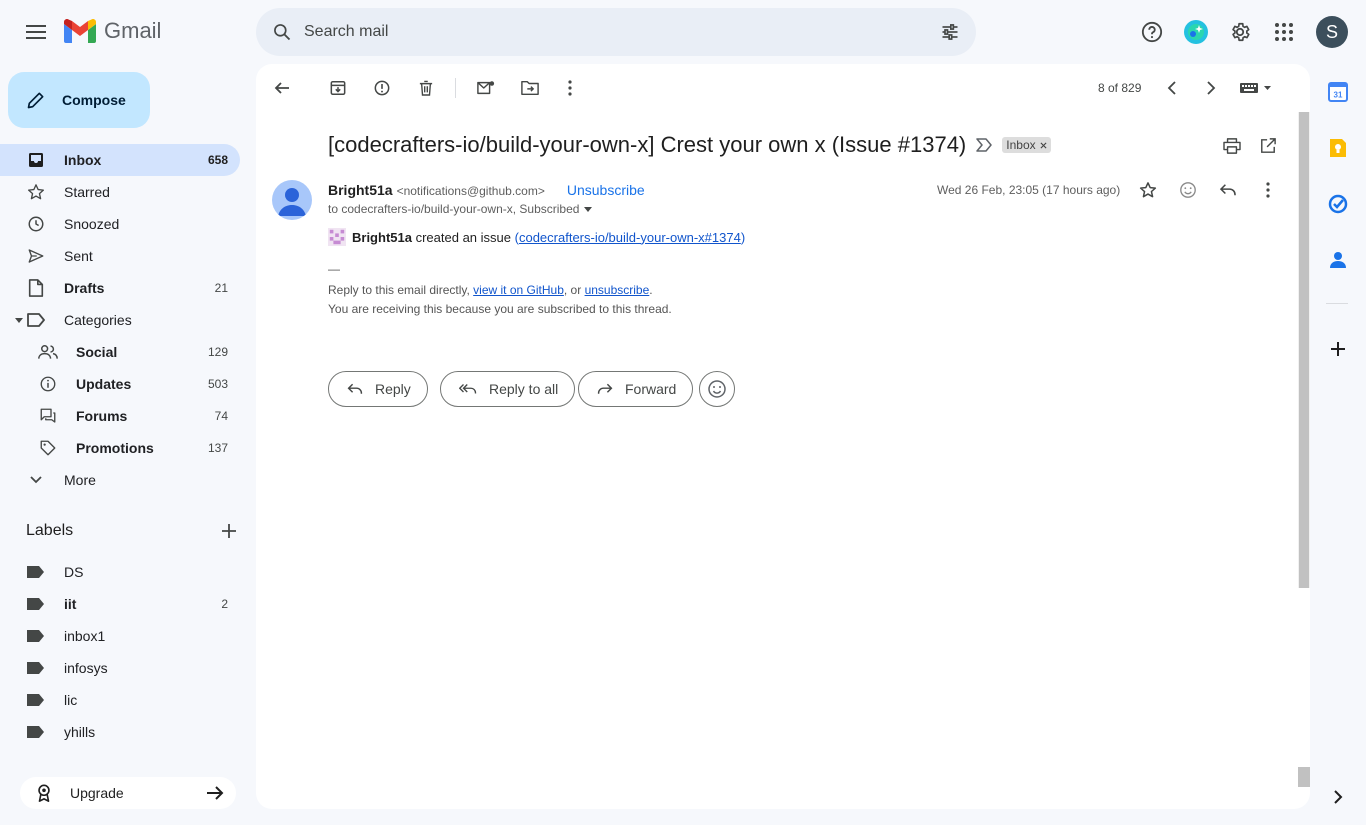 Image resolution: width=1366 pixels, height=825 pixels. I want to click on lower-scrollbar-thumb, so click(1304, 777).